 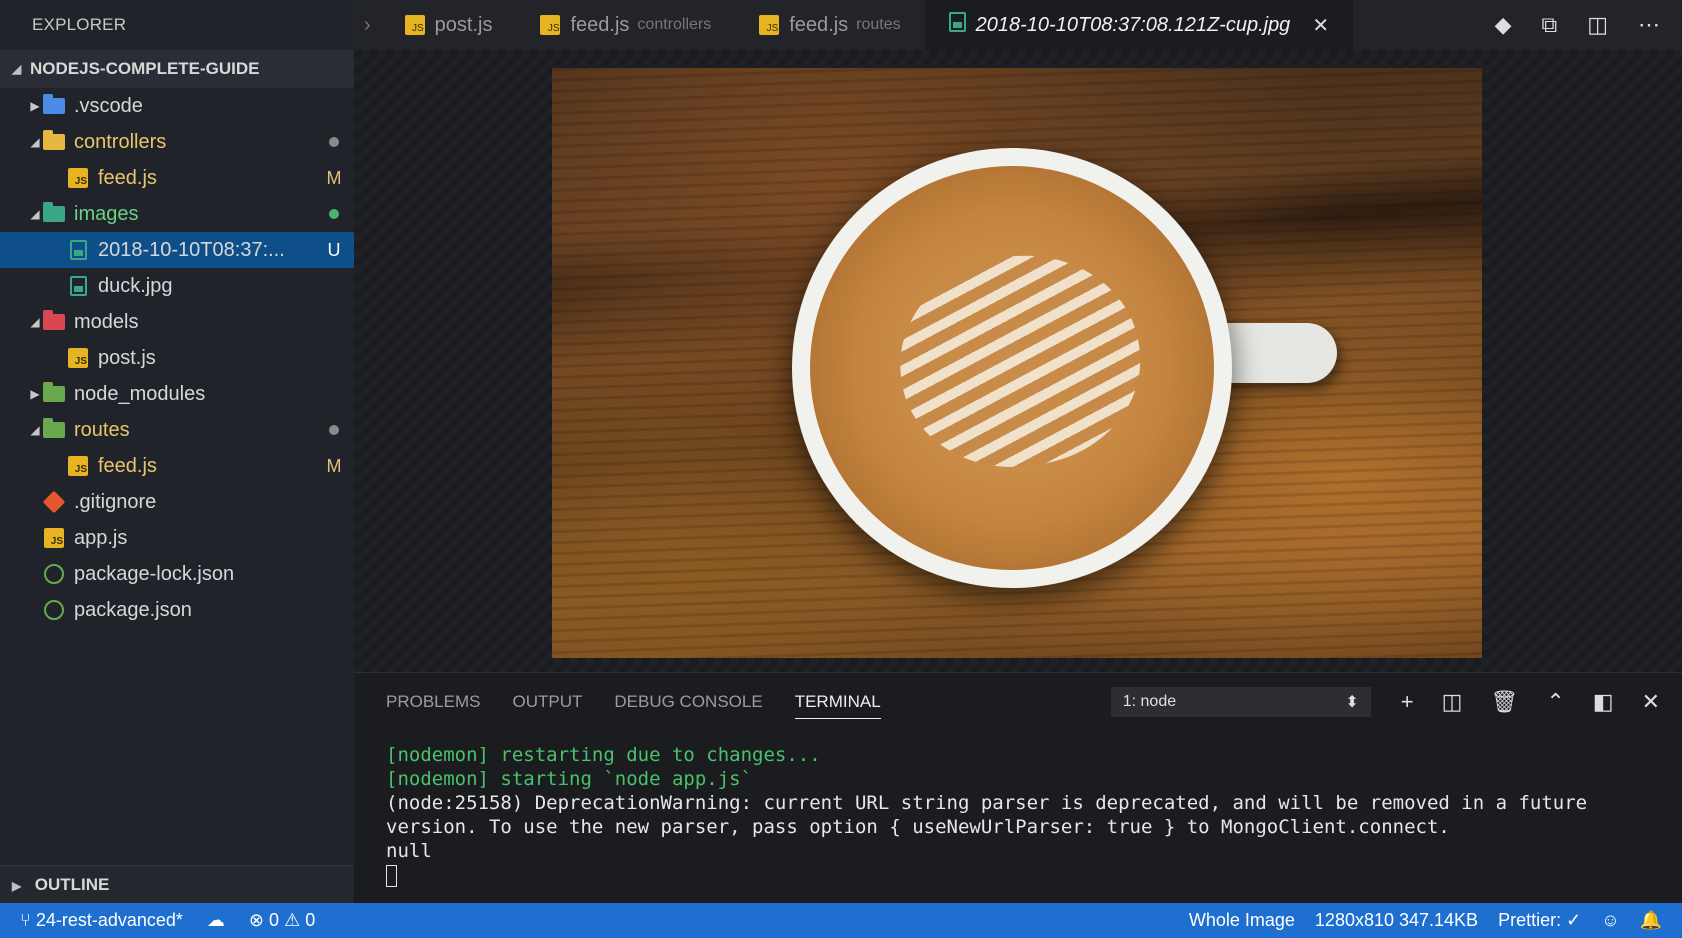 What do you see at coordinates (1649, 25) in the screenshot?
I see `more-icon: ⋯` at bounding box center [1649, 25].